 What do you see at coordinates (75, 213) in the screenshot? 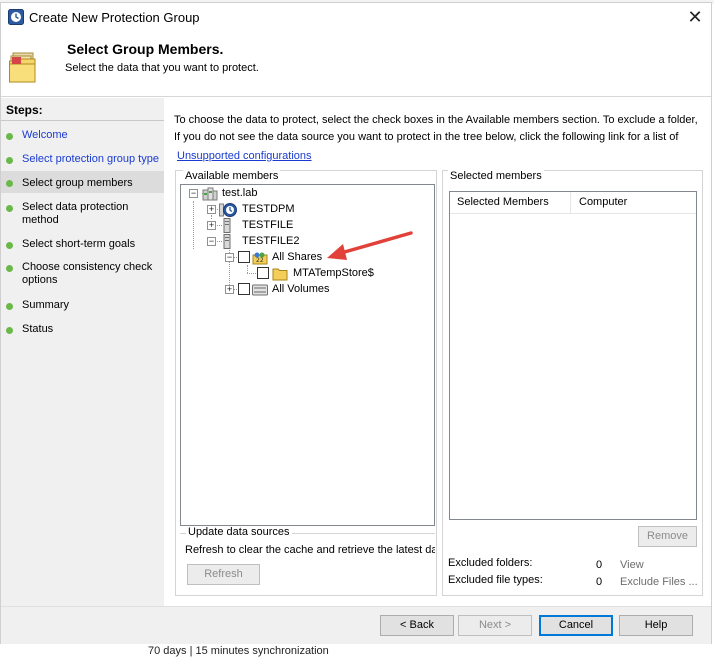
I see `step-label: Select data protection method` at bounding box center [75, 213].